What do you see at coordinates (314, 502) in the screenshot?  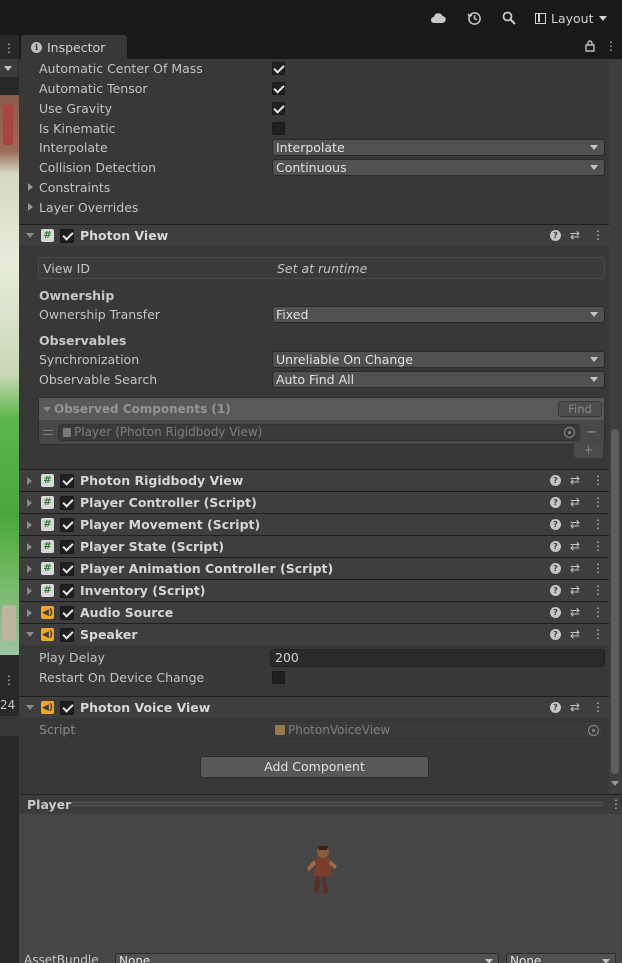 I see `component-header-player-controller: # Player Controller (Script) ? ⇄ ⋮` at bounding box center [314, 502].